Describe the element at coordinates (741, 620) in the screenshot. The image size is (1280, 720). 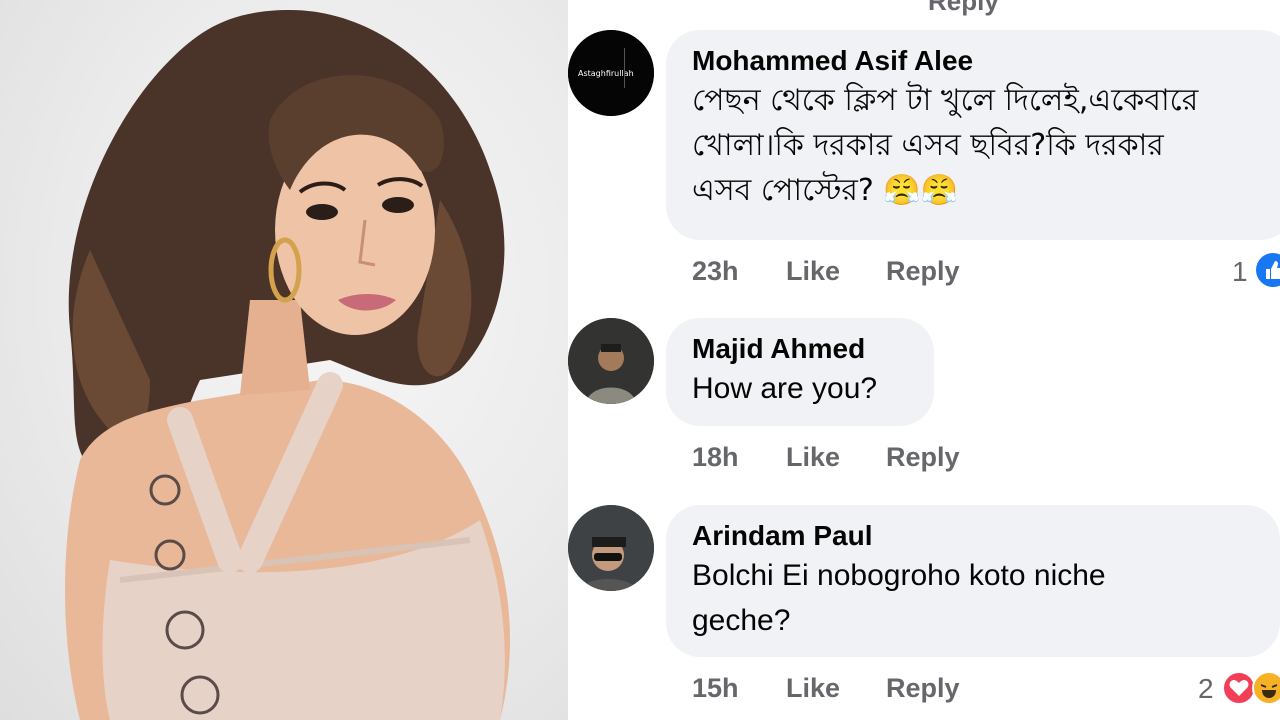
I see `comment-text-line: geche?` at that location.